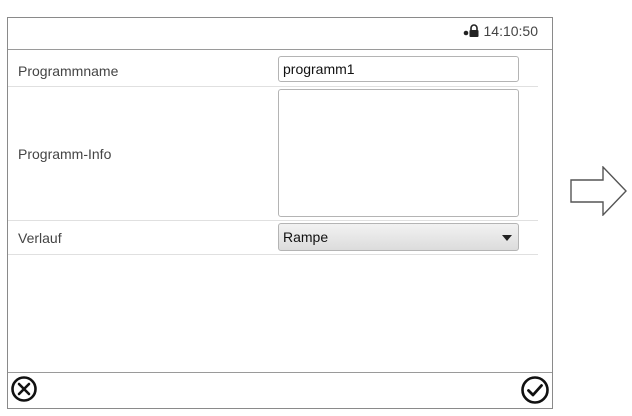 The height and width of the screenshot is (416, 632). I want to click on profile-row: Verlauf Rampe, so click(273, 238).